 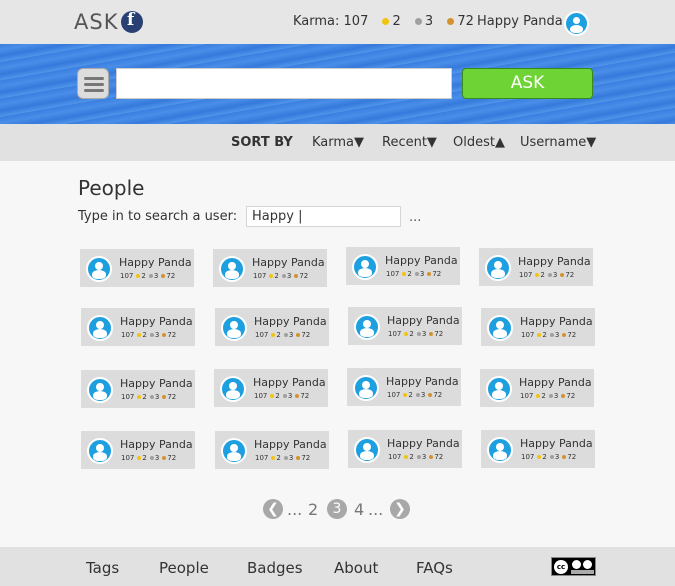 I want to click on sort-recent-option: Recent▼, so click(x=409, y=142).